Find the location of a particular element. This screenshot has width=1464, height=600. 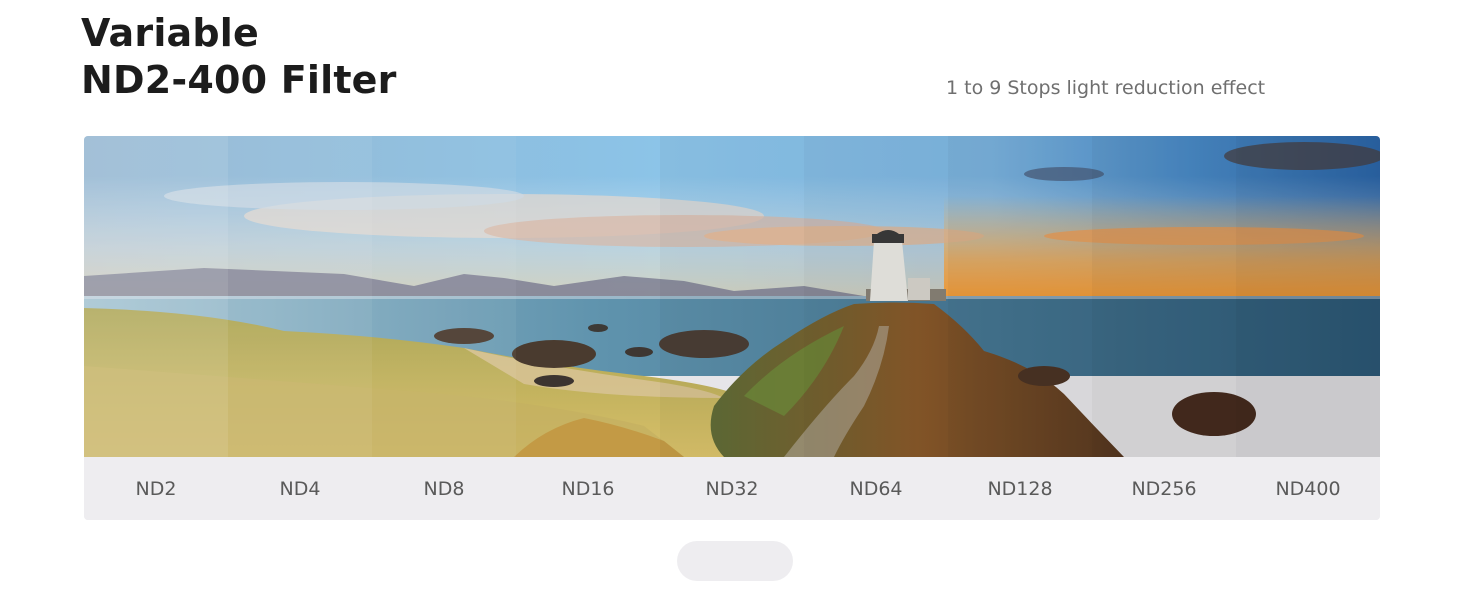

slider-pill-button is located at coordinates (735, 561).